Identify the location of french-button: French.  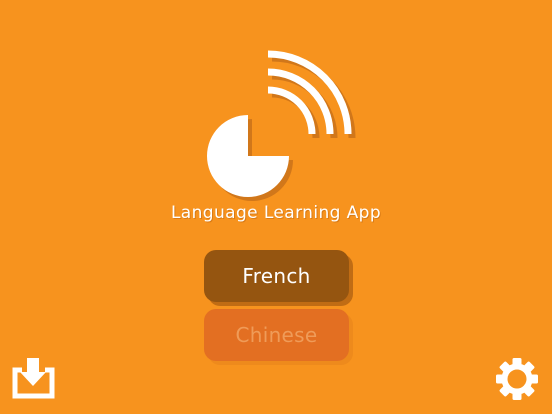
(276, 276).